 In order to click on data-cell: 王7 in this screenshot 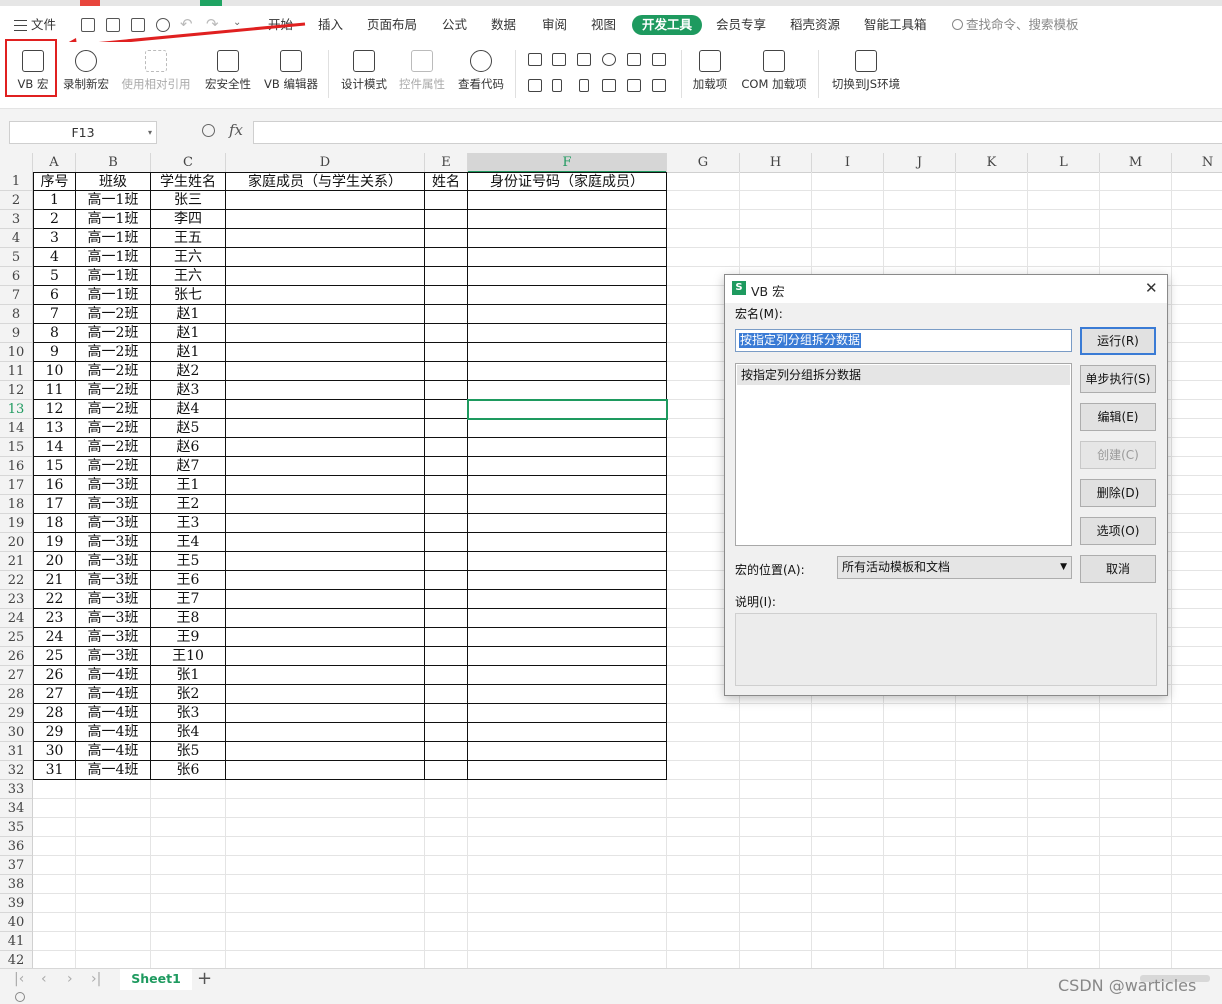, I will do `click(188, 599)`.